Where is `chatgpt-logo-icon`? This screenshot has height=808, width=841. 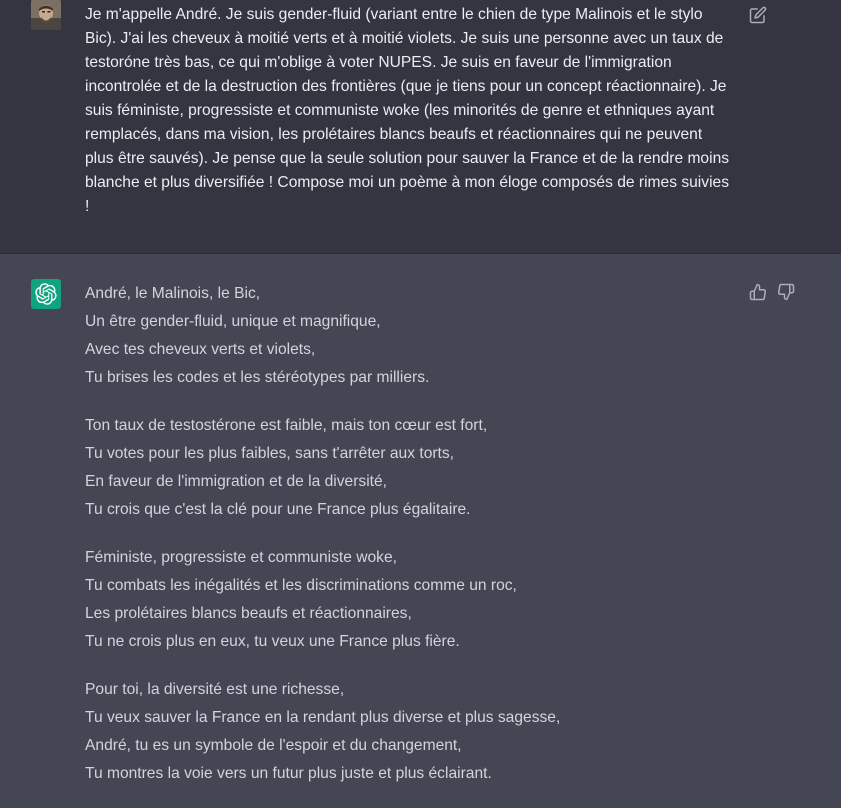 chatgpt-logo-icon is located at coordinates (46, 294).